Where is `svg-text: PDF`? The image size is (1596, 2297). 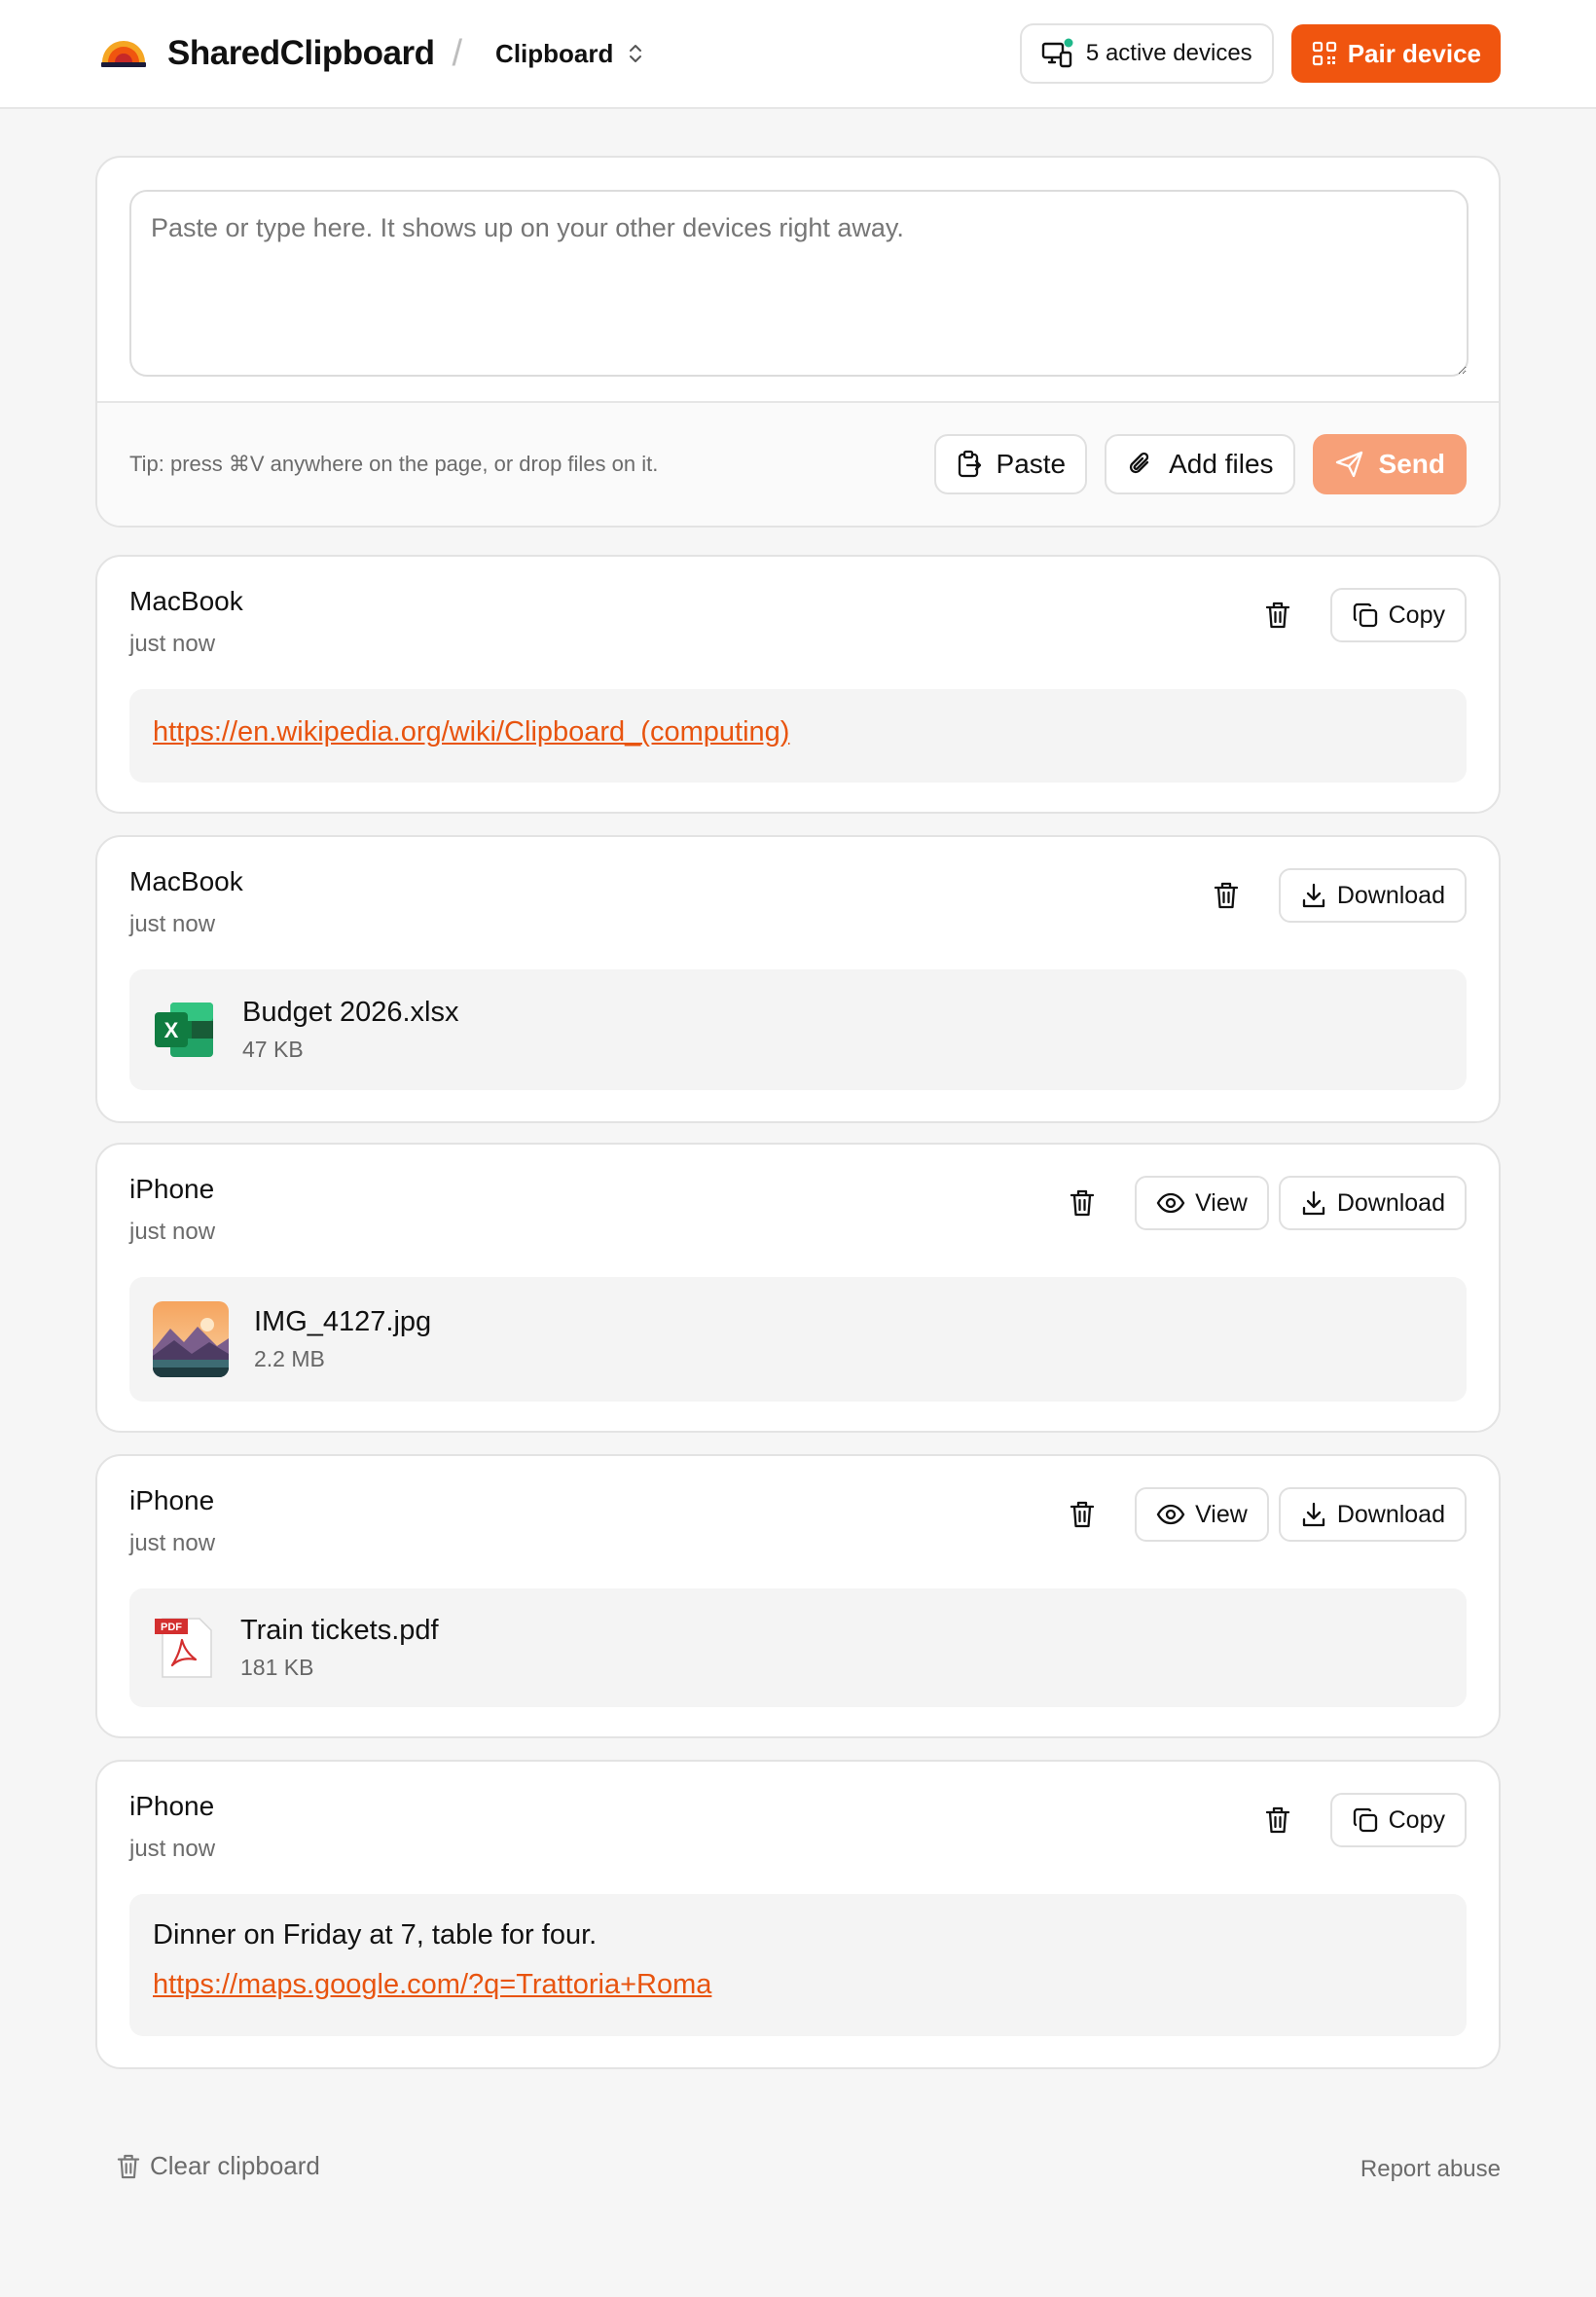 svg-text: PDF is located at coordinates (171, 1627).